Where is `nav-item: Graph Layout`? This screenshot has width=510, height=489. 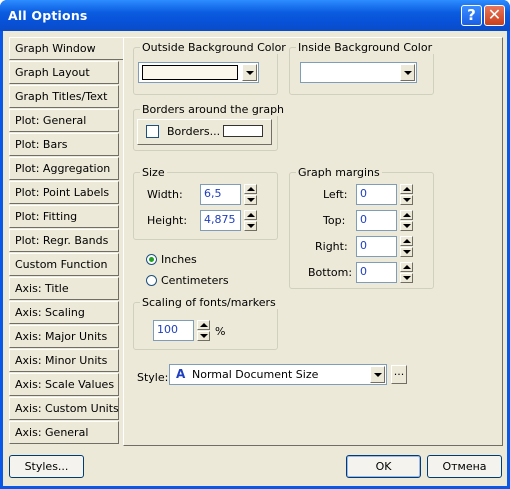
nav-item: Graph Layout is located at coordinates (64, 72).